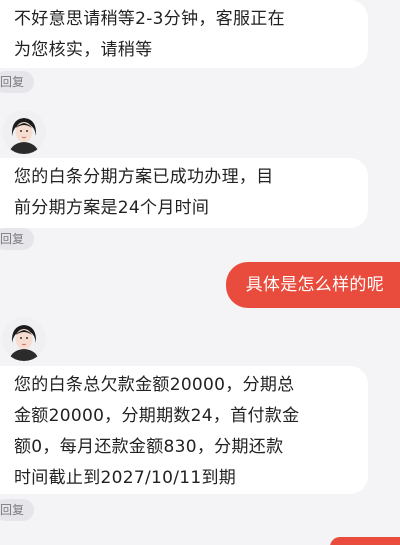 The width and height of the screenshot is (400, 545). What do you see at coordinates (154, 385) in the screenshot?
I see `message-line: 您的白条总欠款金额20000，分期总` at bounding box center [154, 385].